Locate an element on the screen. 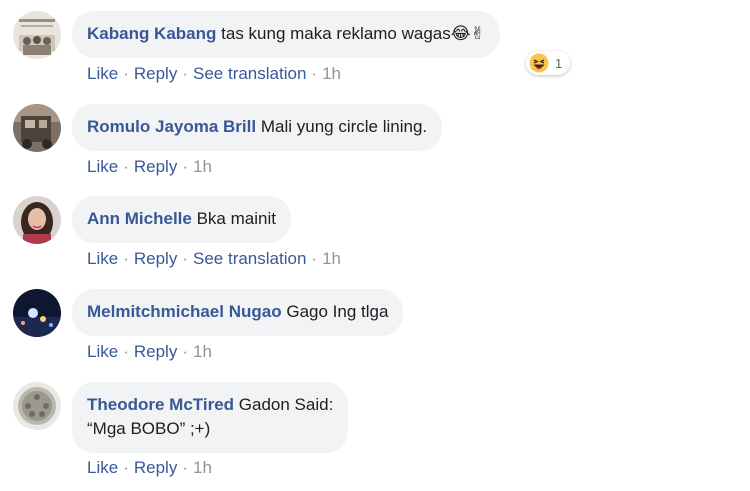 The width and height of the screenshot is (750, 491). comment-bubble: Melmitchmichael Nugao Gago Ing tlga is located at coordinates (238, 312).